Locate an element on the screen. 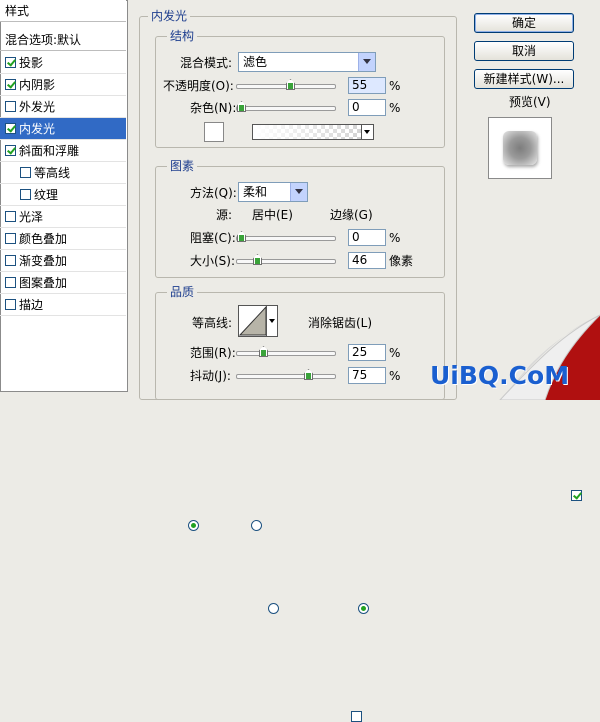  checkbox-pattern-overlay is located at coordinates (10, 282).